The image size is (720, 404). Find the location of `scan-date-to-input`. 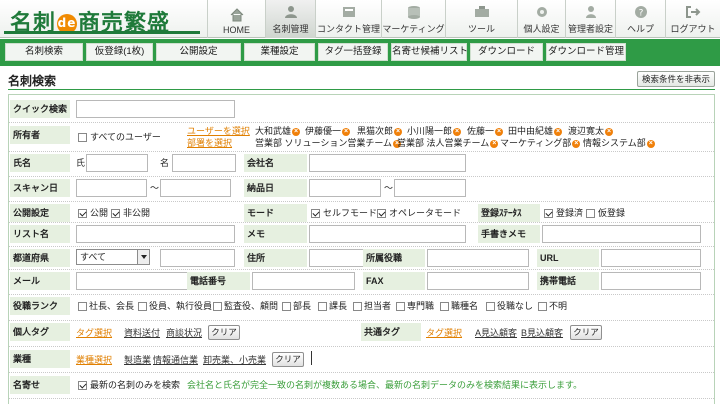

scan-date-to-input is located at coordinates (195, 188).